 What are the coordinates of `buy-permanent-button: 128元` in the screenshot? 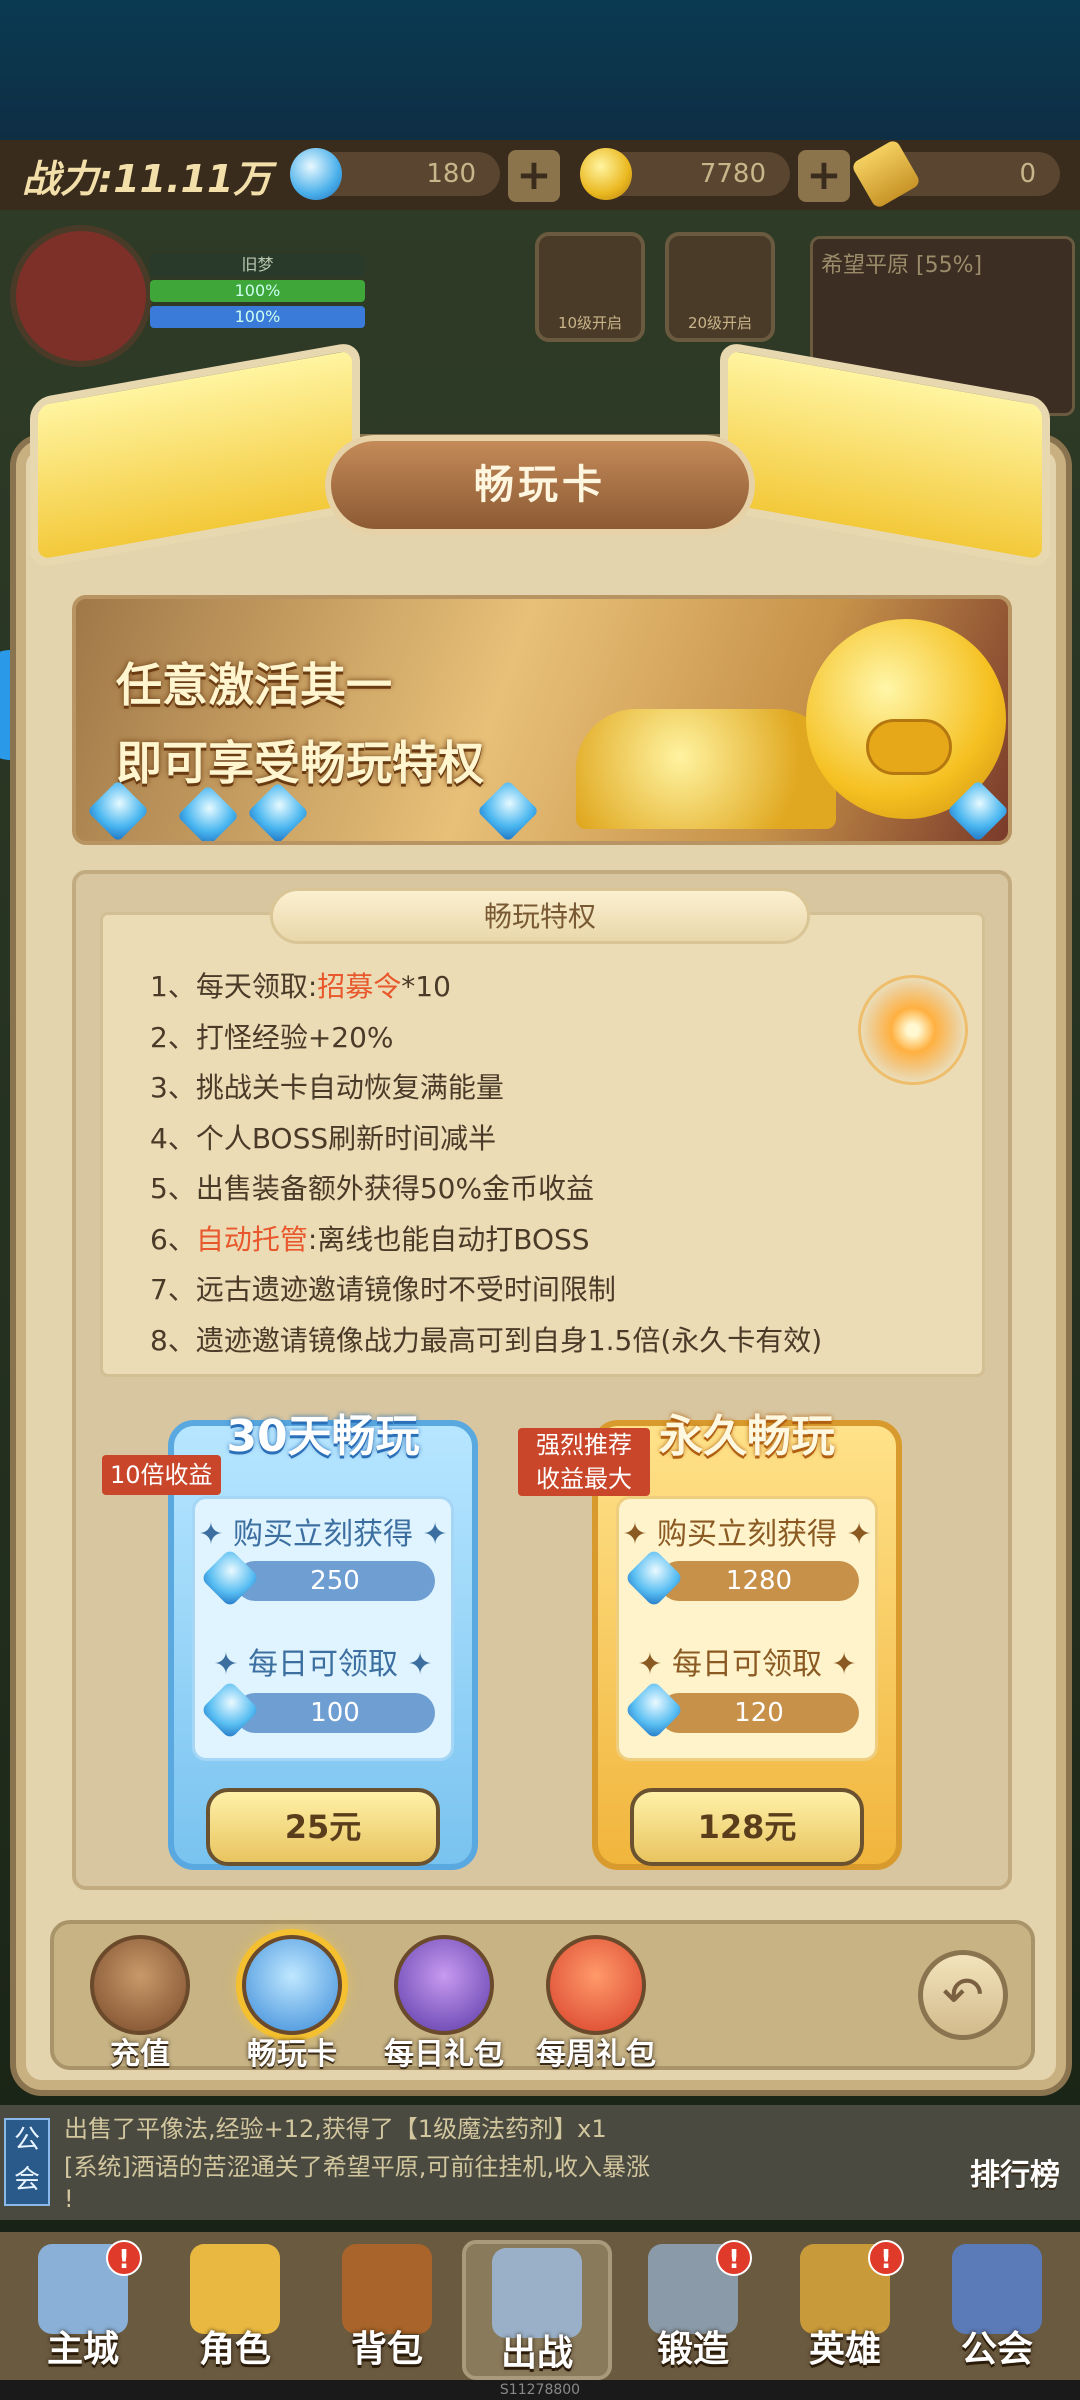 It's located at (747, 1827).